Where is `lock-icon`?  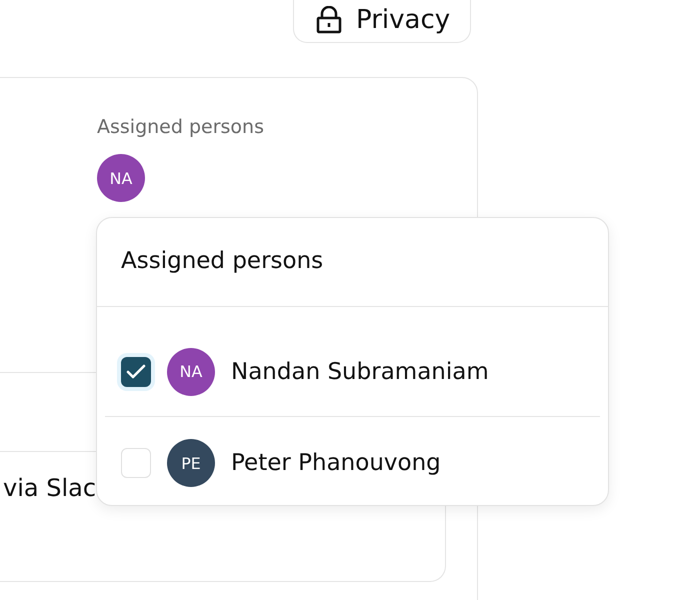
lock-icon is located at coordinates (329, 20).